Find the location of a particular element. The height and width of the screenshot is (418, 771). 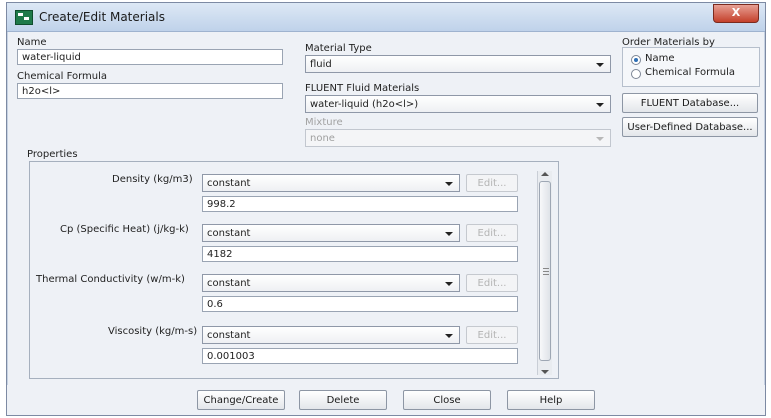

property-value-thermal-conductivity: 0.6 is located at coordinates (360, 304).